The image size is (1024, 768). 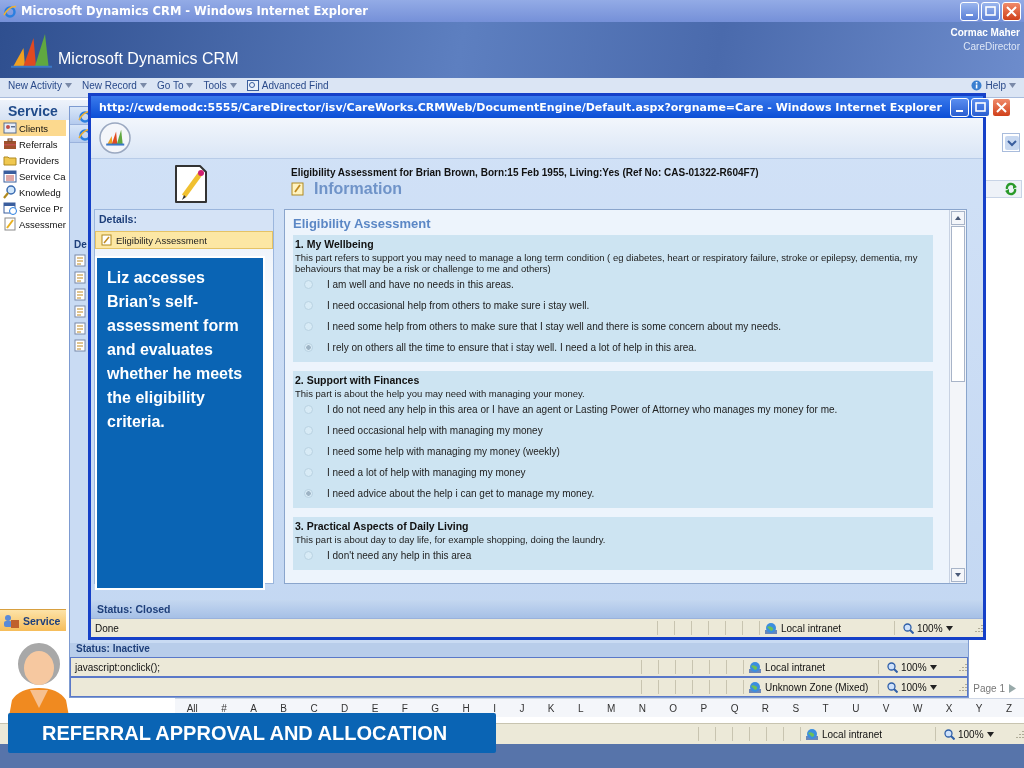 What do you see at coordinates (949, 708) in the screenshot?
I see `letter-filter: X` at bounding box center [949, 708].